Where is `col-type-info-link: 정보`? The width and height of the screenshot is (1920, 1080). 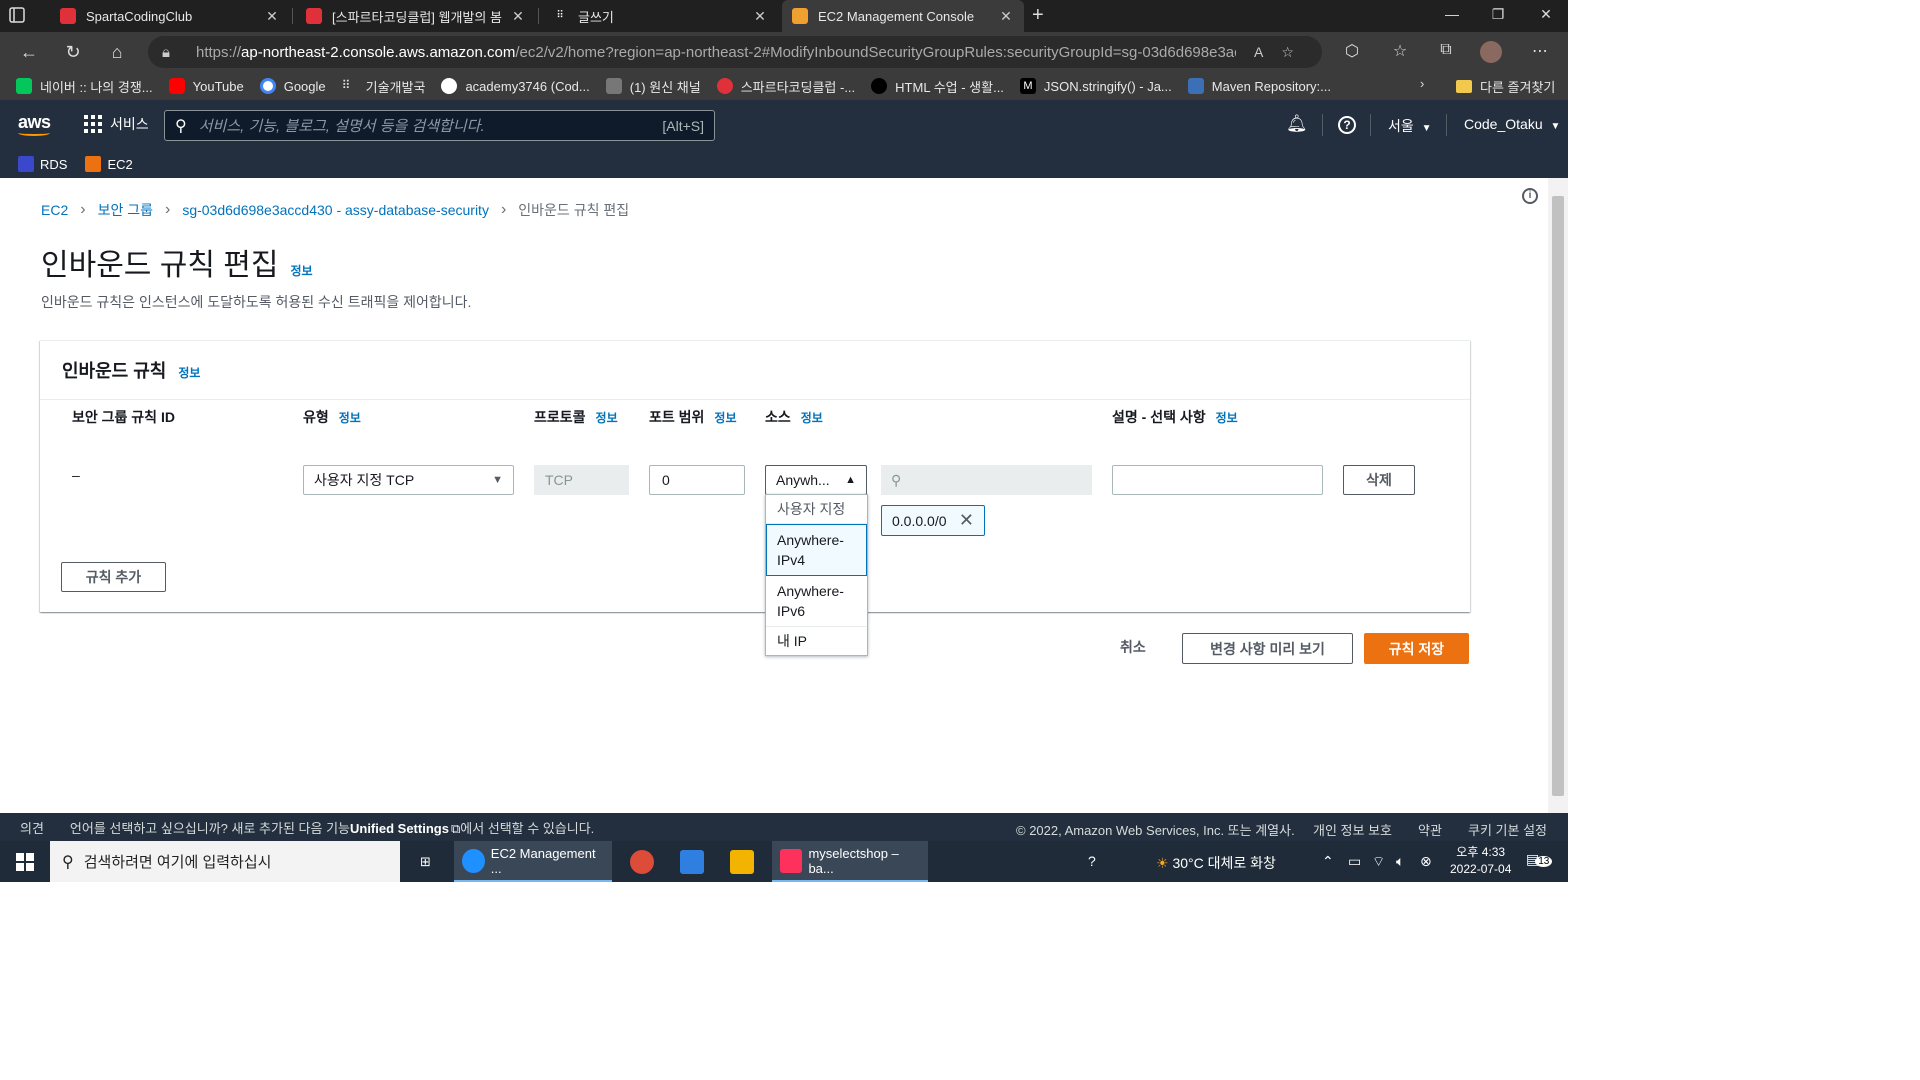 col-type-info-link: 정보 is located at coordinates (350, 418).